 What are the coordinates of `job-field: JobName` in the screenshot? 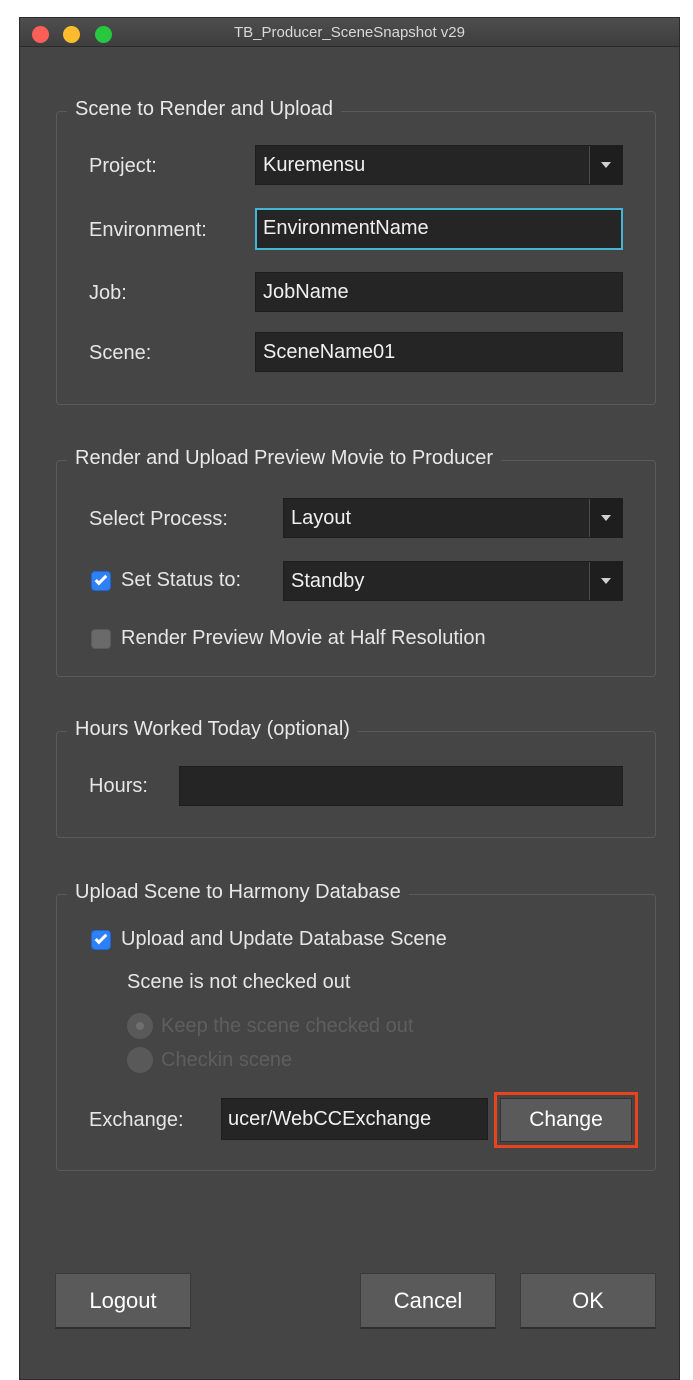 It's located at (439, 292).